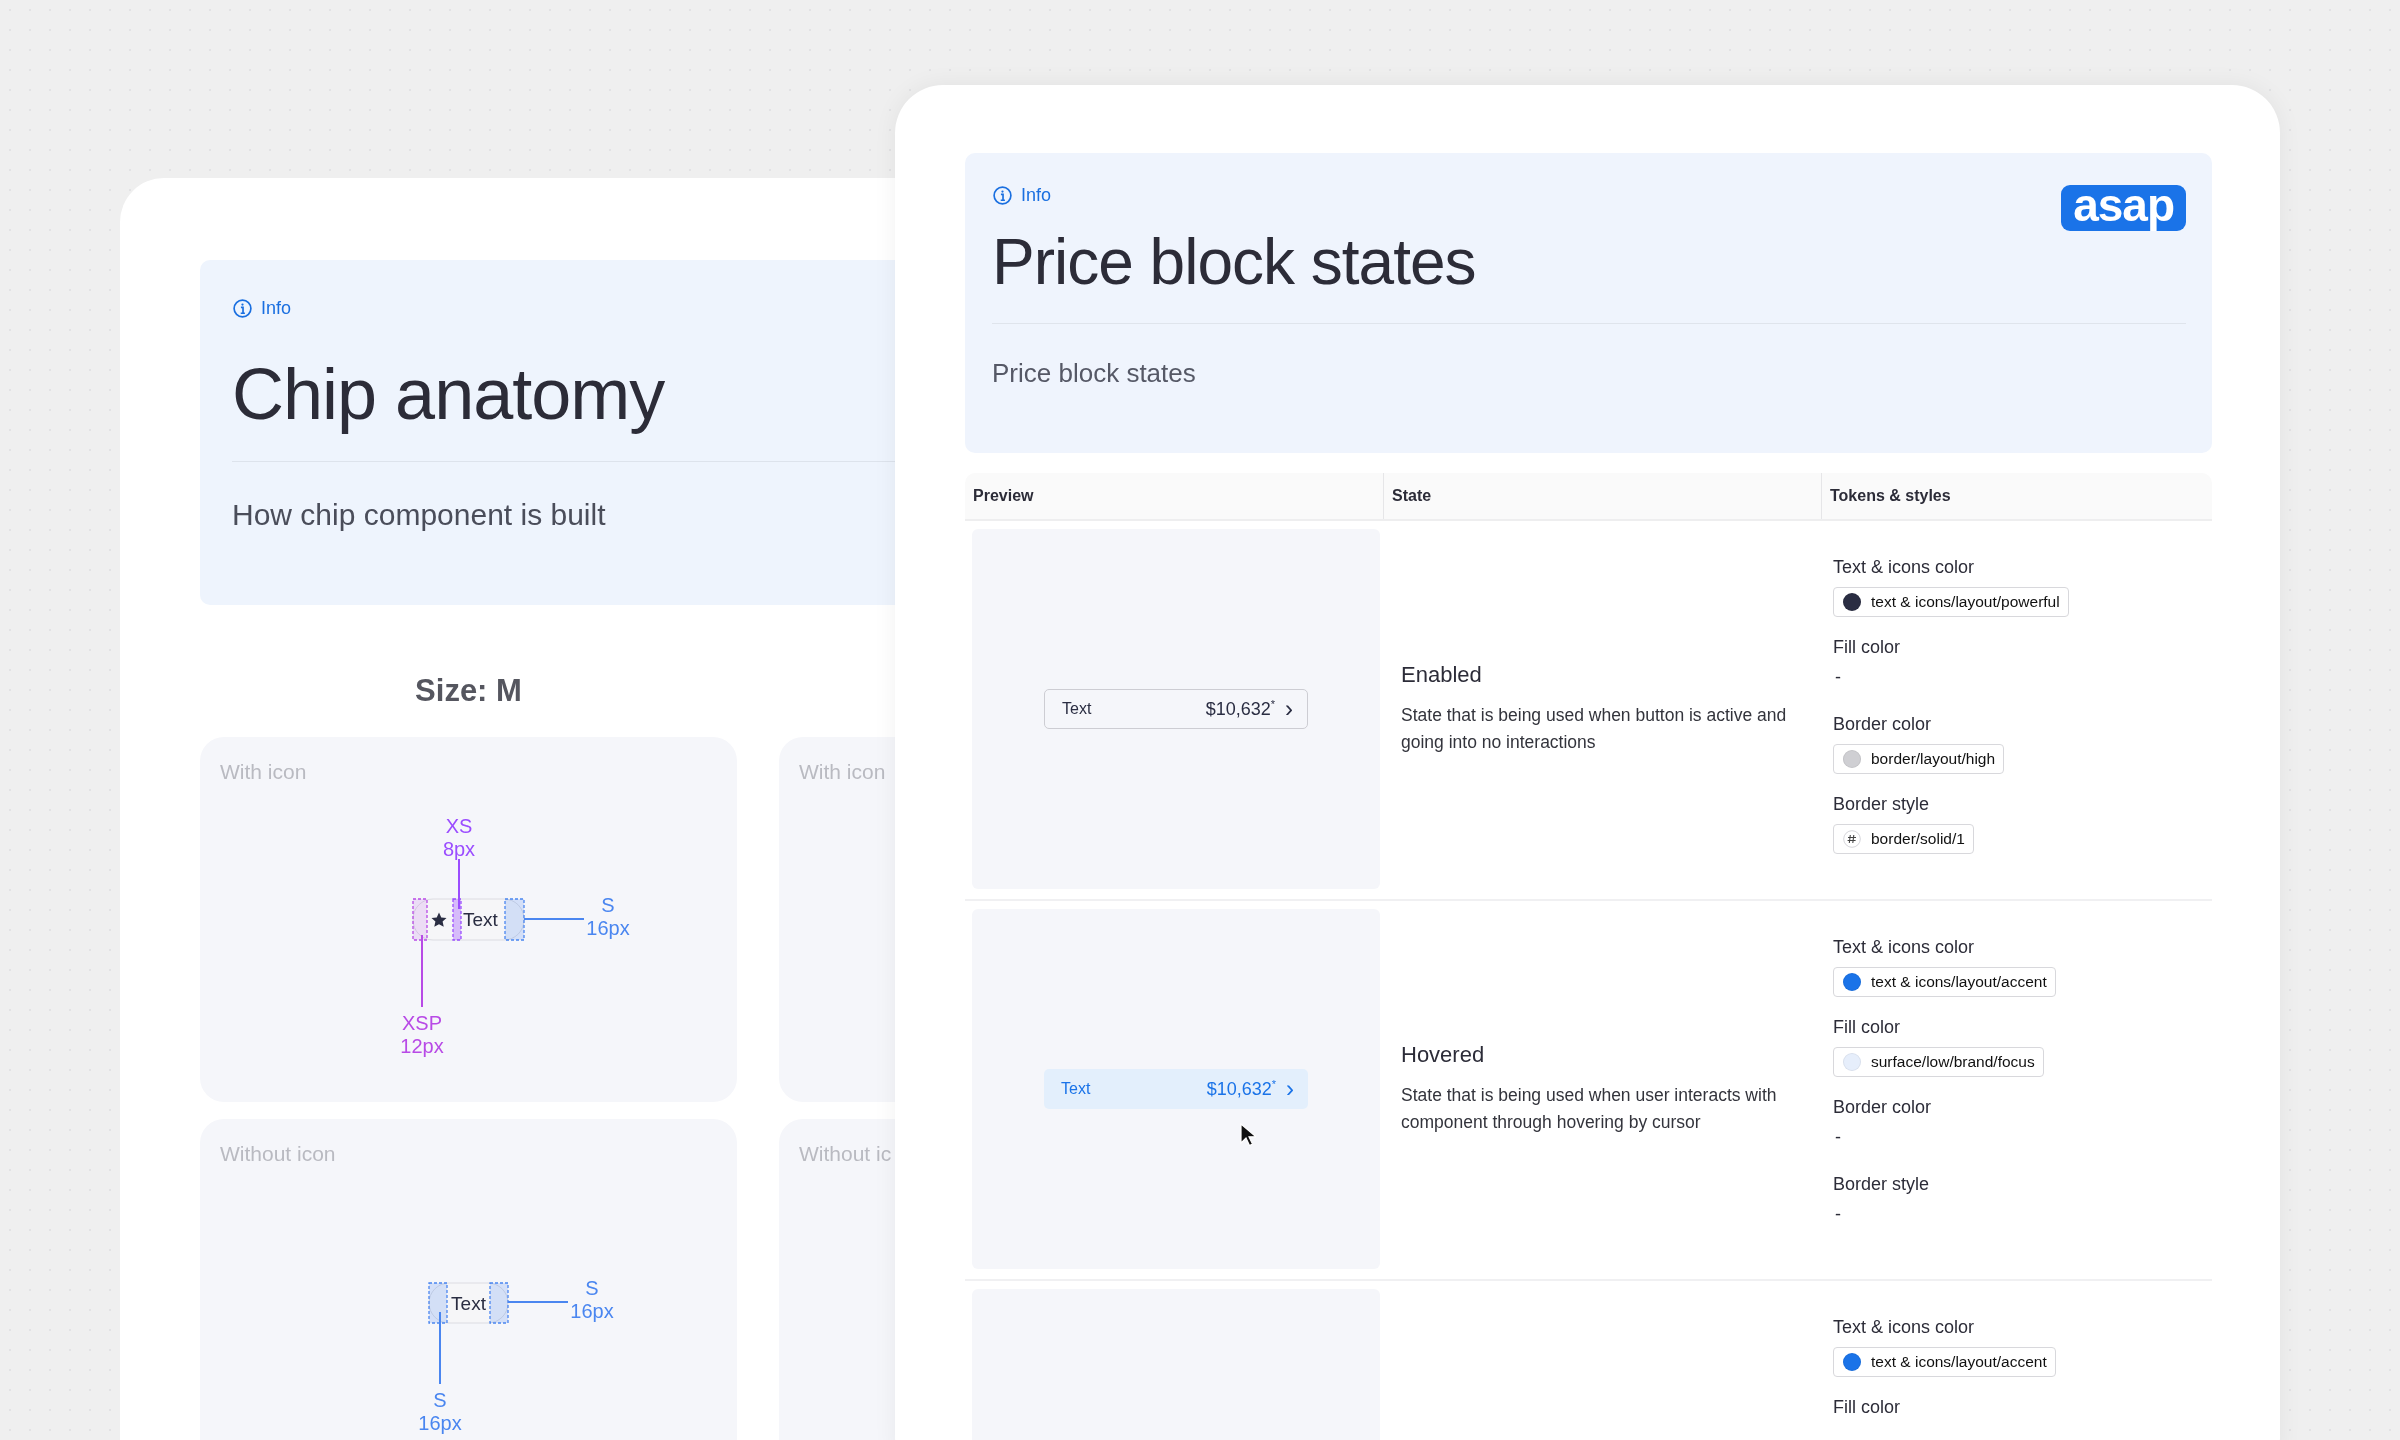  Describe the element at coordinates (1951, 602) in the screenshot. I see `token-chip: text & icons/layout/powerful` at that location.